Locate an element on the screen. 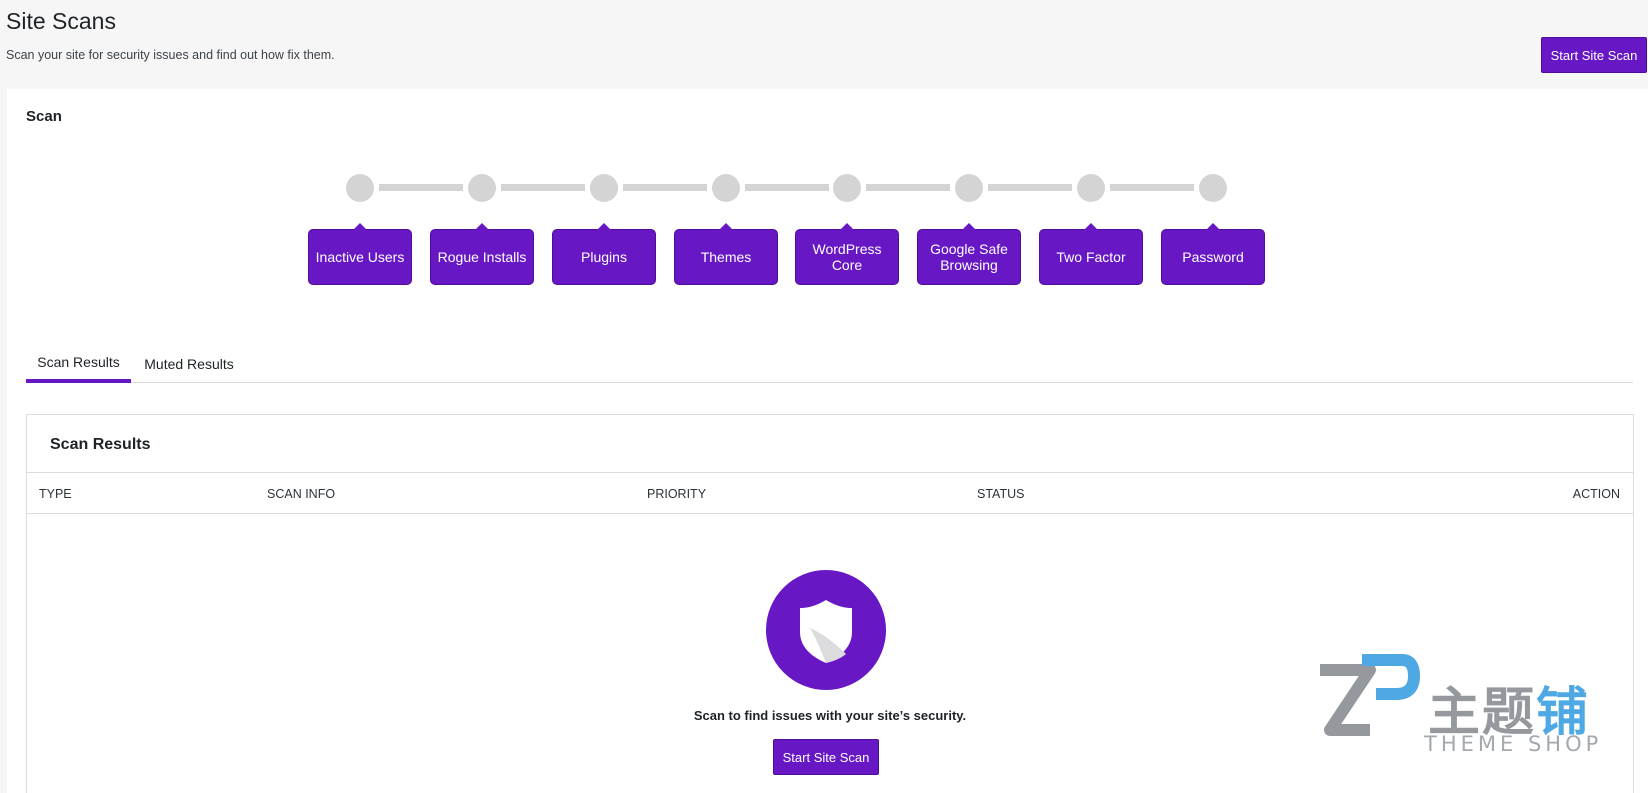 The height and width of the screenshot is (793, 1648). step-wordpress-core: WordPress Core is located at coordinates (847, 254).